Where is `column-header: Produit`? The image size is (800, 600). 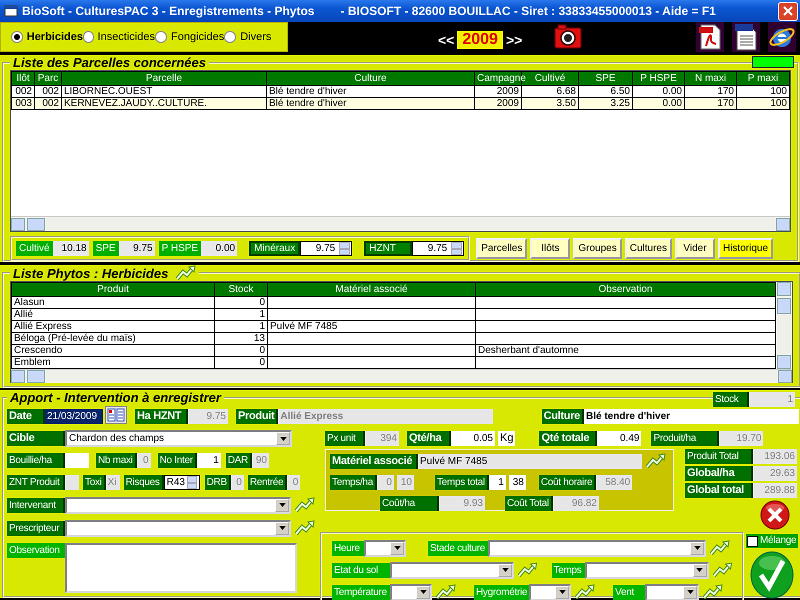 column-header: Produit is located at coordinates (113, 289).